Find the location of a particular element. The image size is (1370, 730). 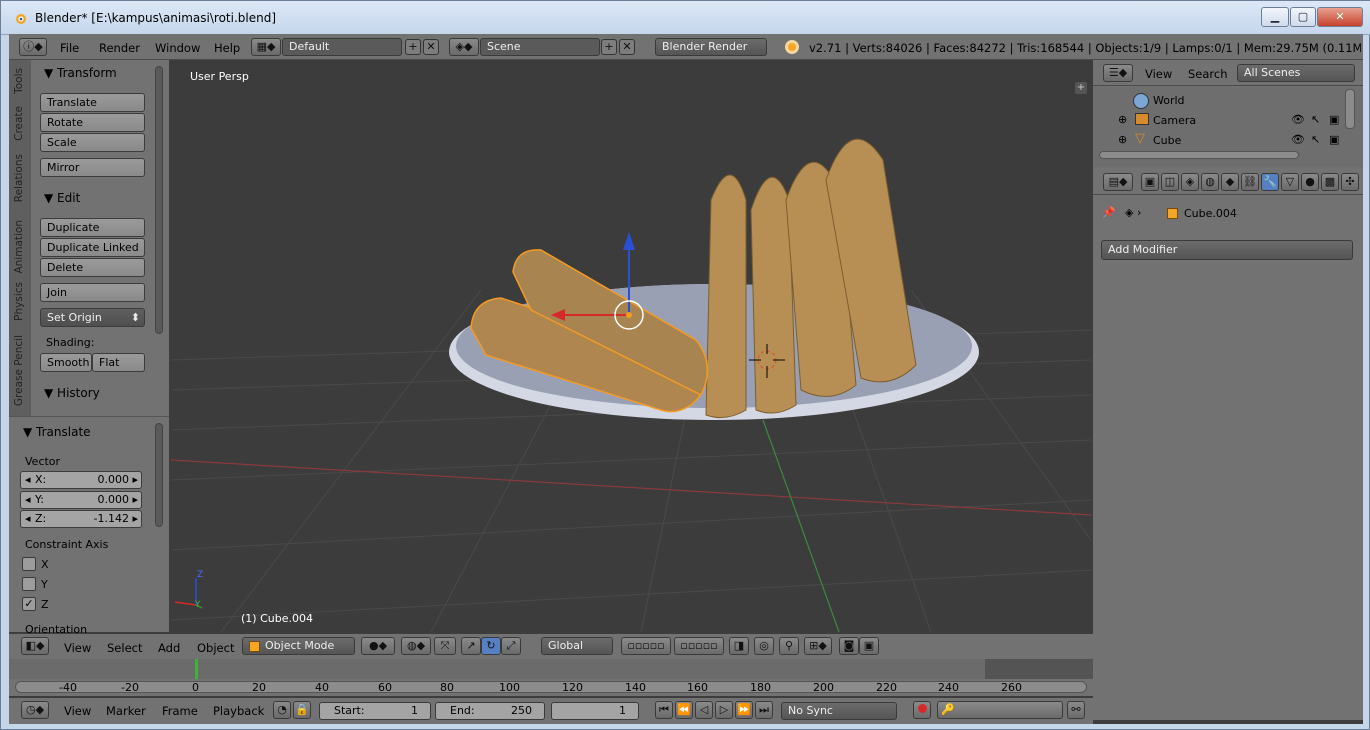

scale-button: Scale is located at coordinates (92, 142).